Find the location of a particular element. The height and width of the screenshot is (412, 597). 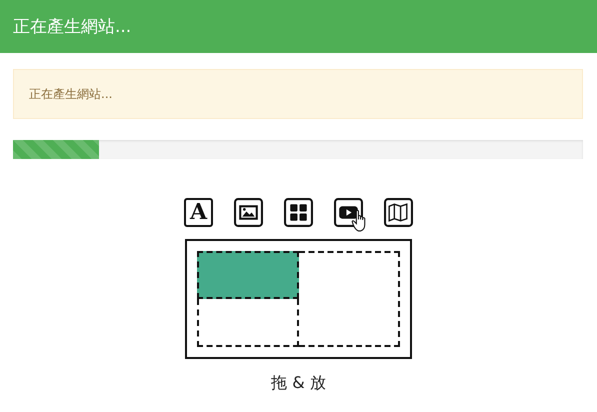

grid-tool-icon is located at coordinates (298, 212).